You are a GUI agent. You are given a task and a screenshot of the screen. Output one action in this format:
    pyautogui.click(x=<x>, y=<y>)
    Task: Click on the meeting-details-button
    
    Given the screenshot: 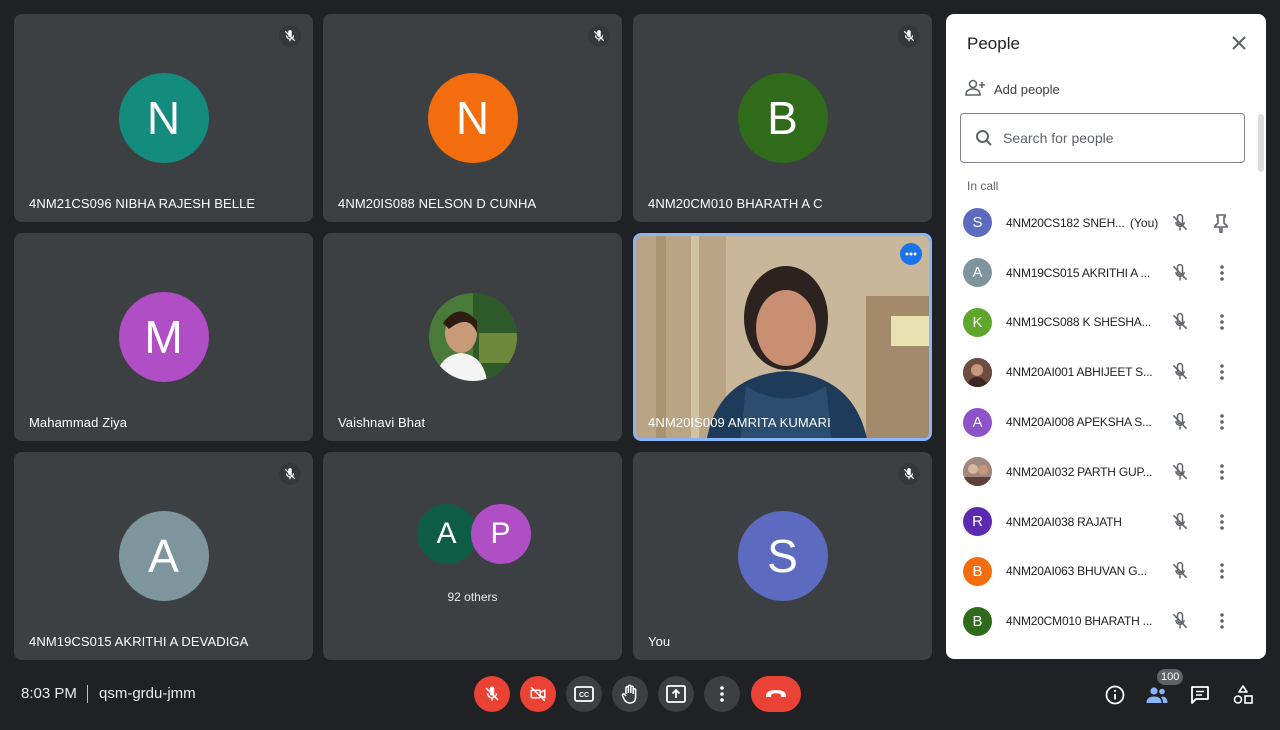 What is the action you would take?
    pyautogui.click(x=1115, y=695)
    